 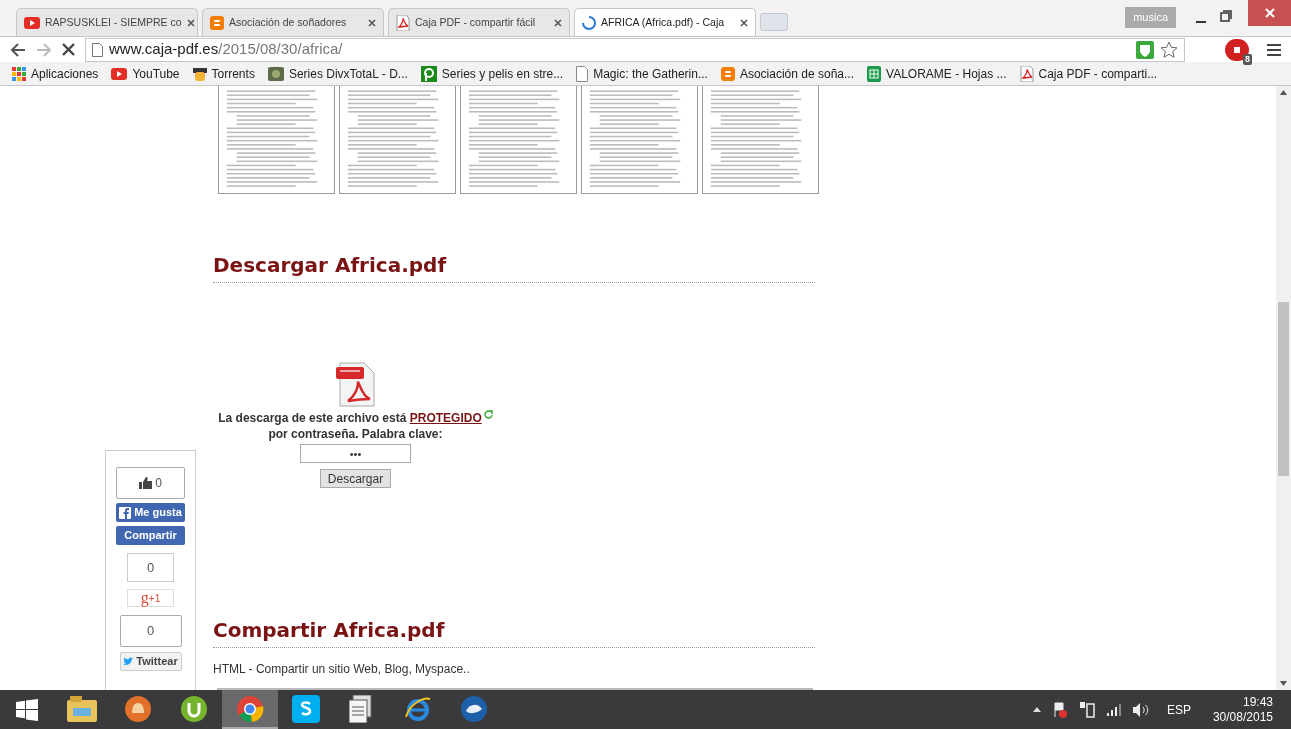 What do you see at coordinates (288, 22) in the screenshot?
I see `tab-title: Asociación de soñadores` at bounding box center [288, 22].